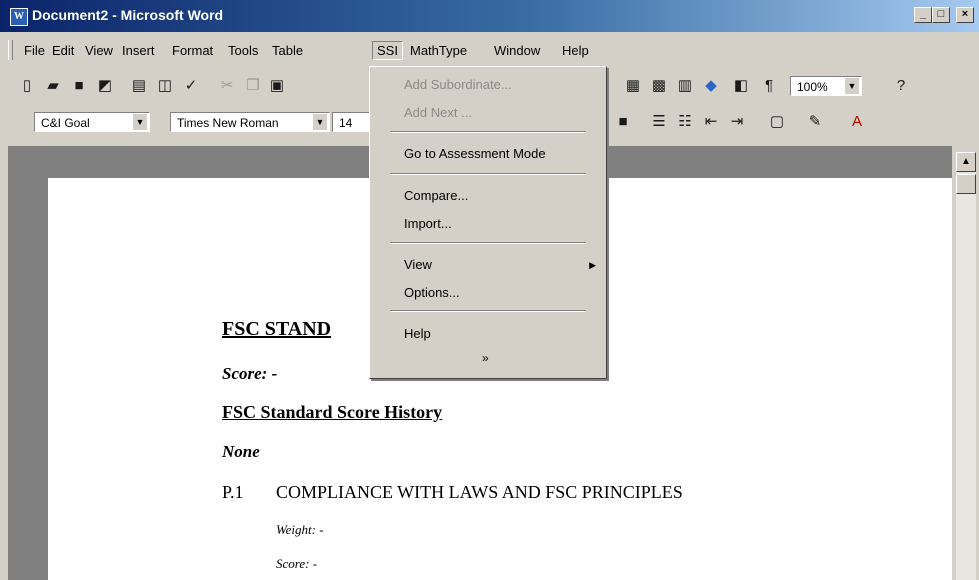 The width and height of the screenshot is (979, 580). Describe the element at coordinates (941, 15) in the screenshot. I see `maximize-button: □` at that location.